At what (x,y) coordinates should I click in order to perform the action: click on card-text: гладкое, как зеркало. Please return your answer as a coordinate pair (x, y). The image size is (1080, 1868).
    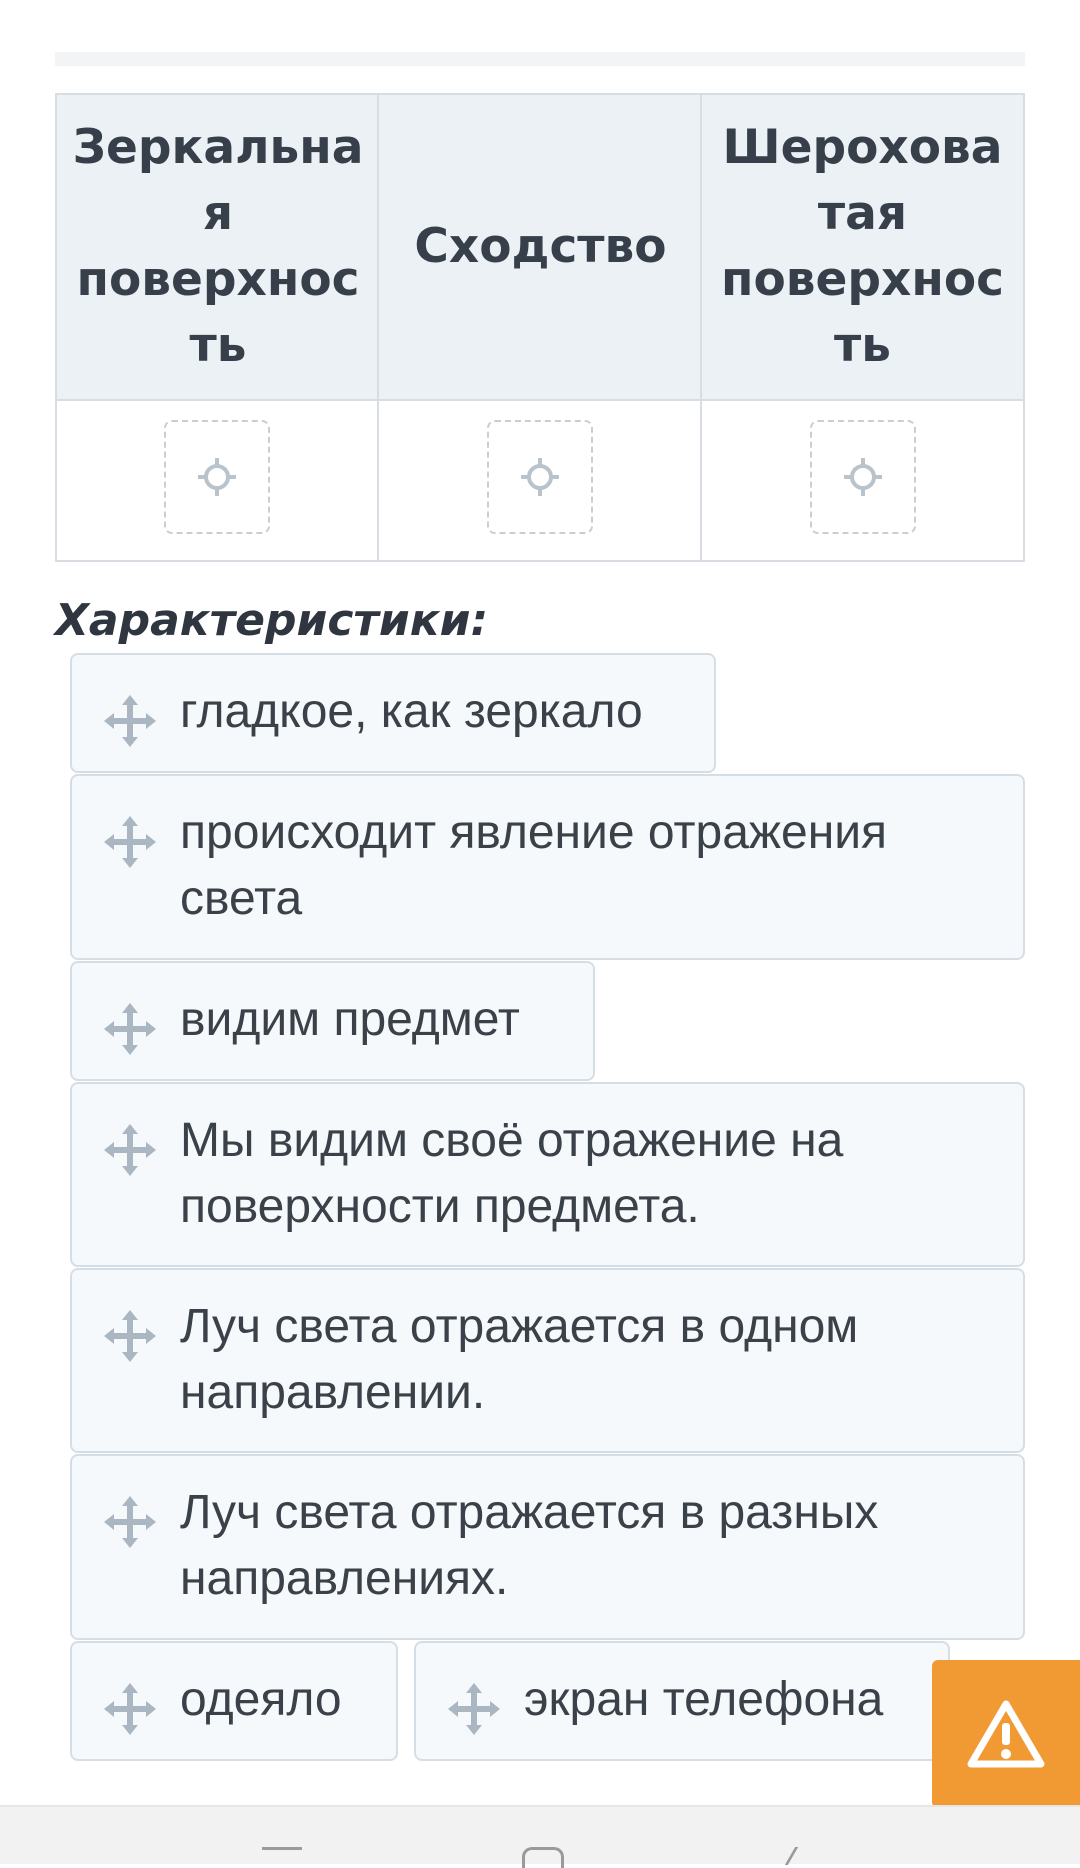
    Looking at the image, I should click on (411, 711).